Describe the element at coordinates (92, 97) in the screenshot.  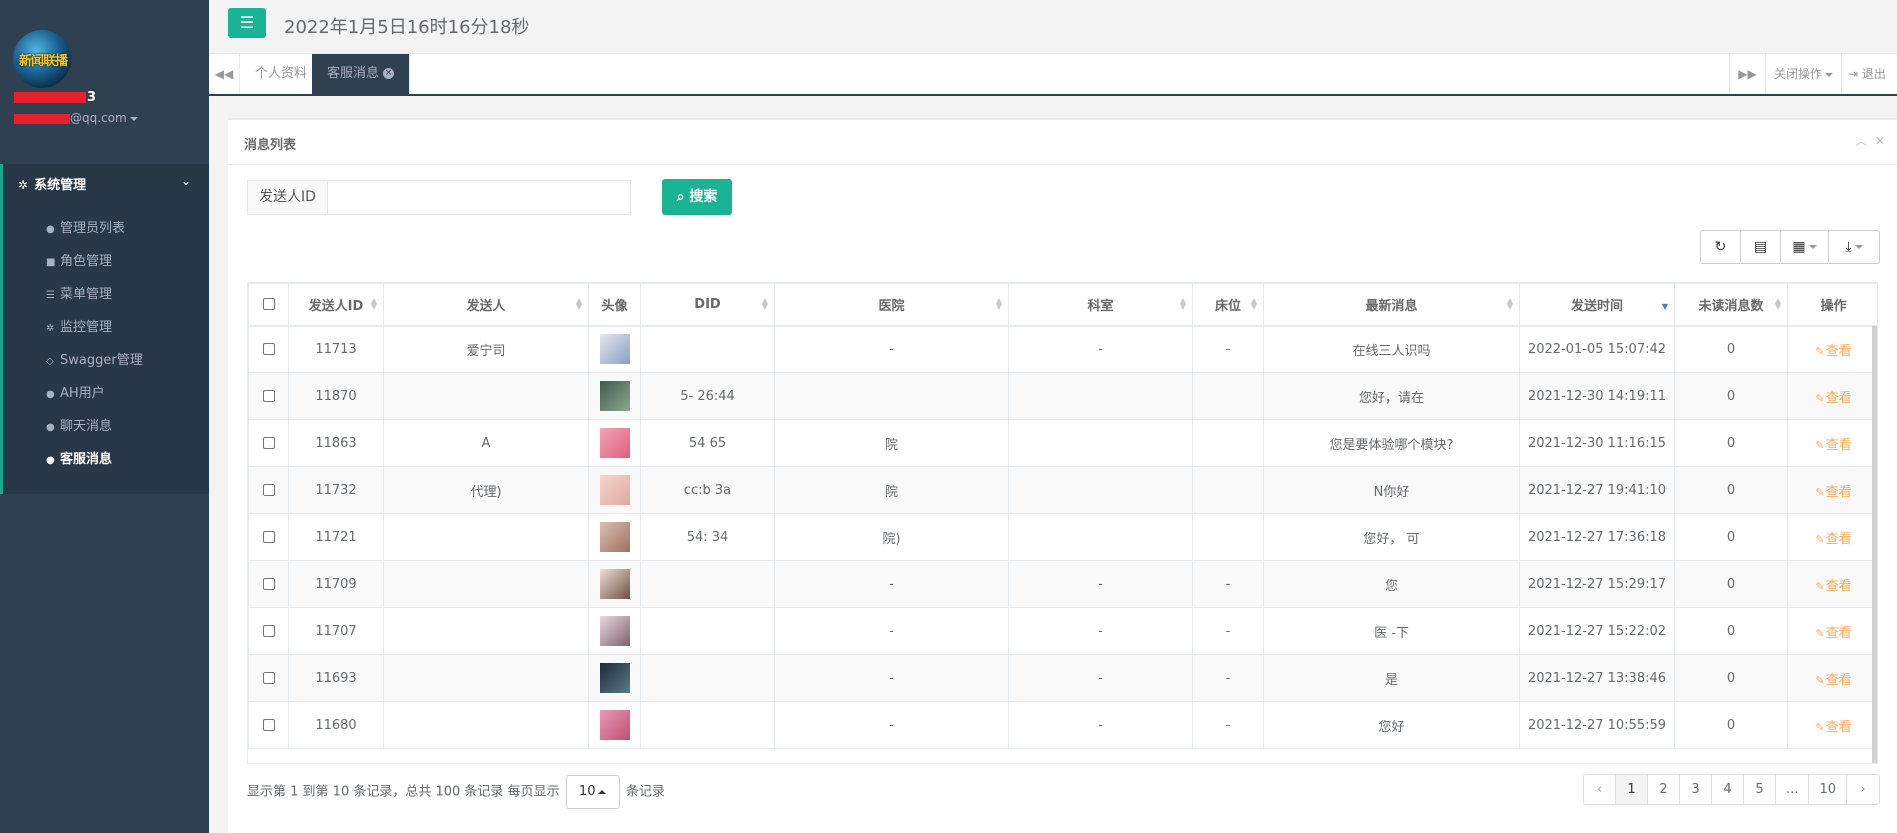
I see `user-name-suffix: 3` at that location.